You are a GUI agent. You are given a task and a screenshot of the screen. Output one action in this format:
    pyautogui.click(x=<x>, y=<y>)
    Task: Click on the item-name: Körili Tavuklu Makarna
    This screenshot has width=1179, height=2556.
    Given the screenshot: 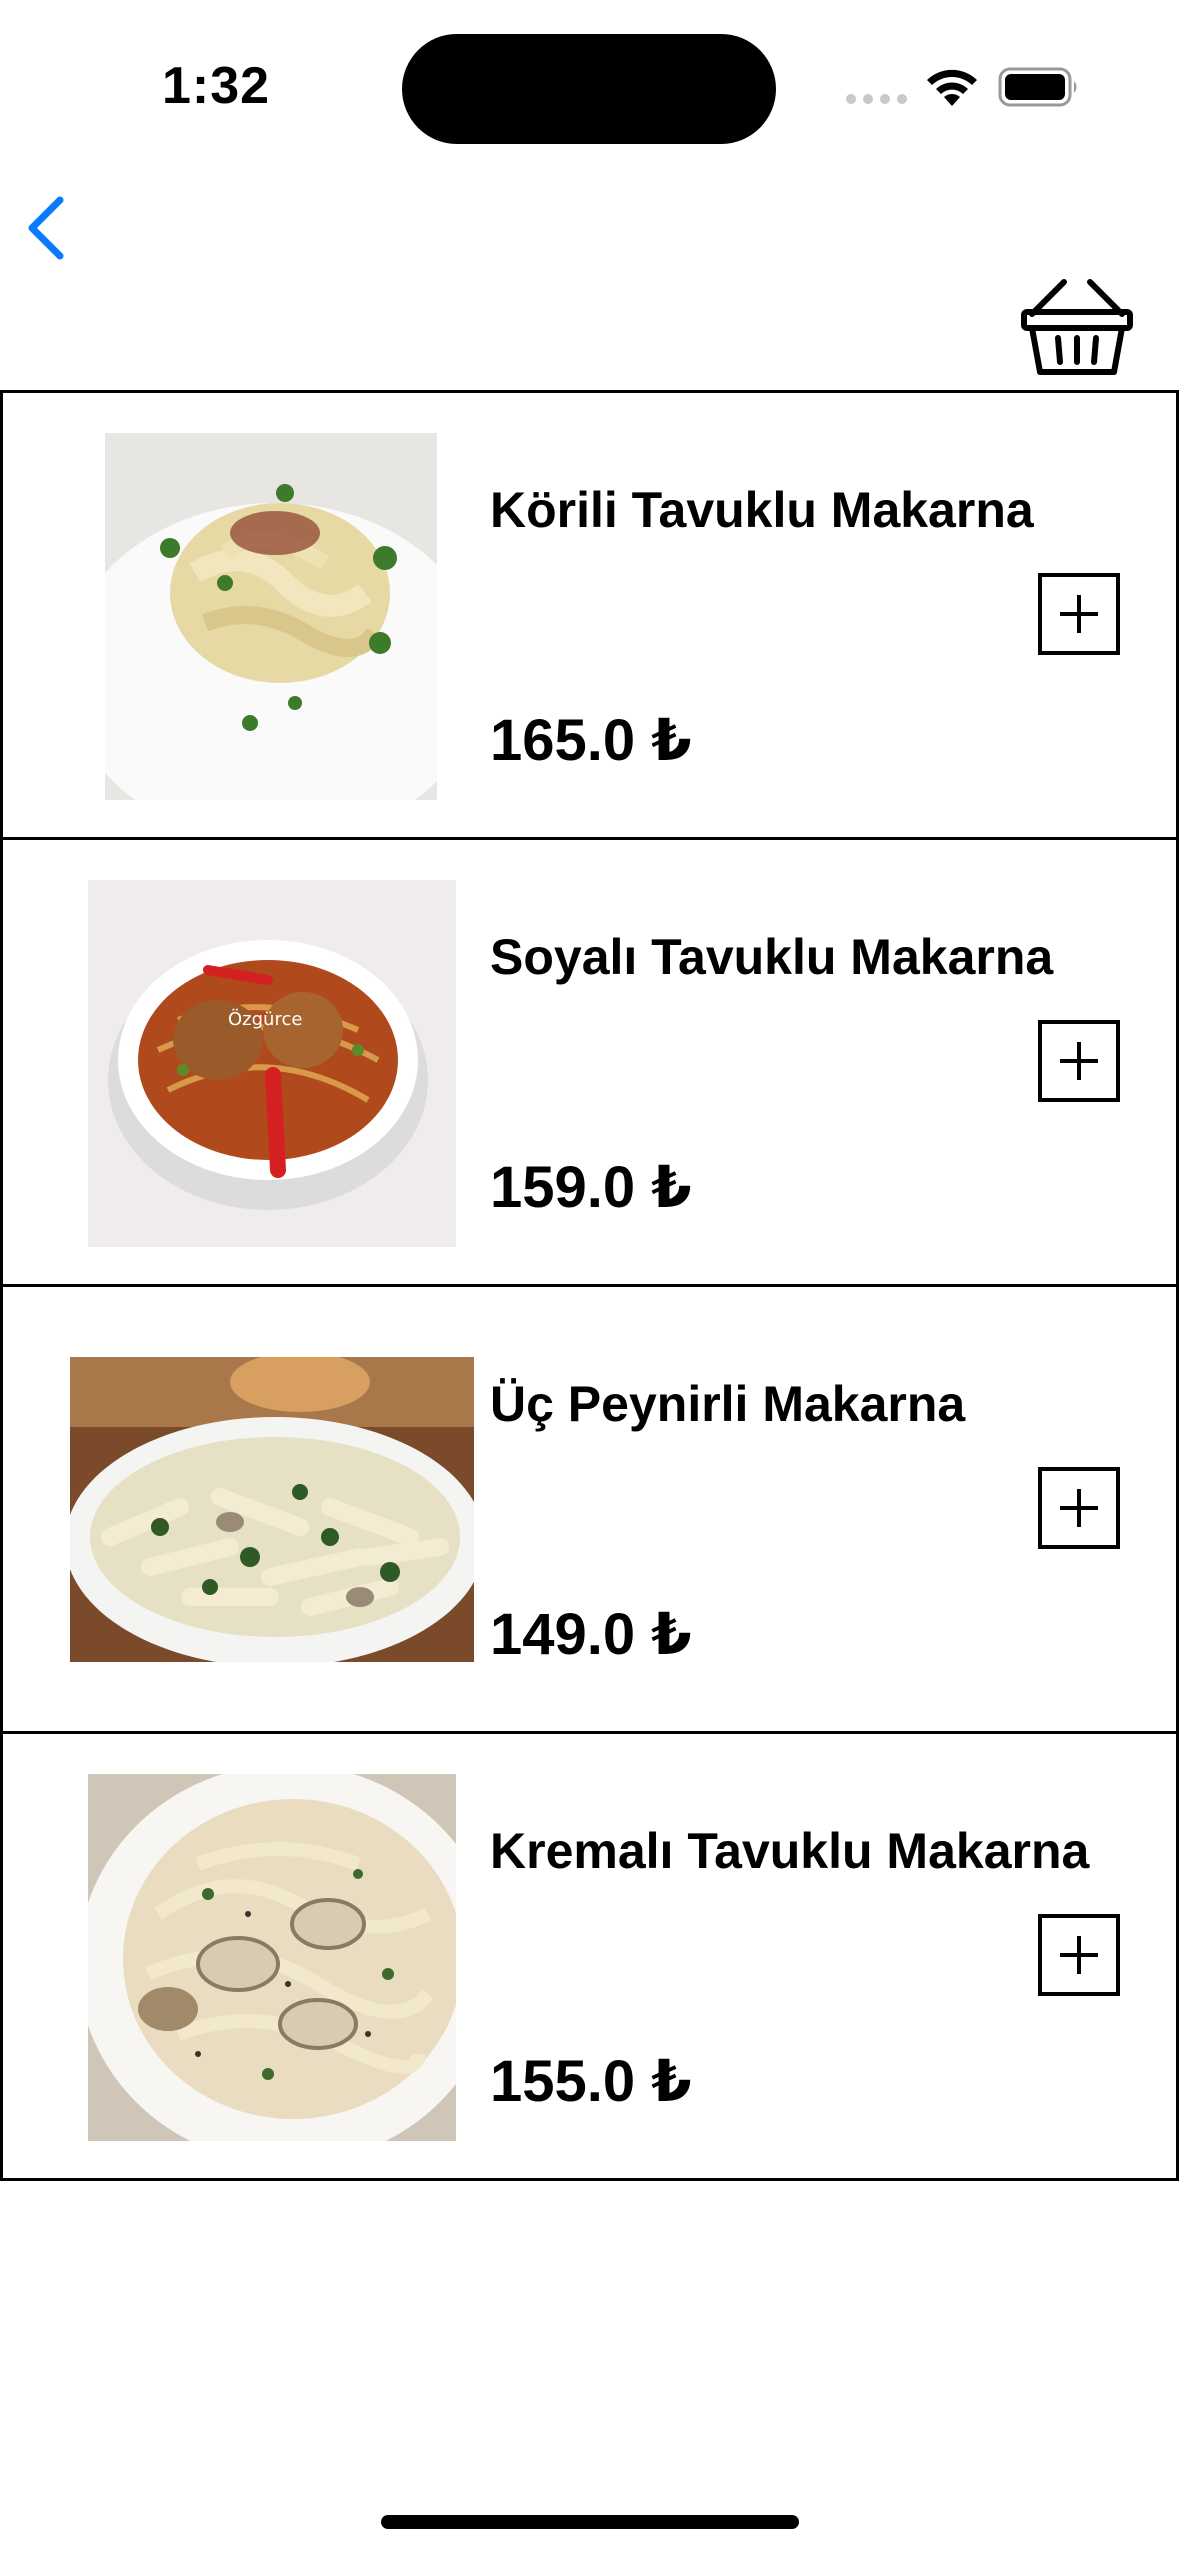 What is the action you would take?
    pyautogui.click(x=762, y=510)
    